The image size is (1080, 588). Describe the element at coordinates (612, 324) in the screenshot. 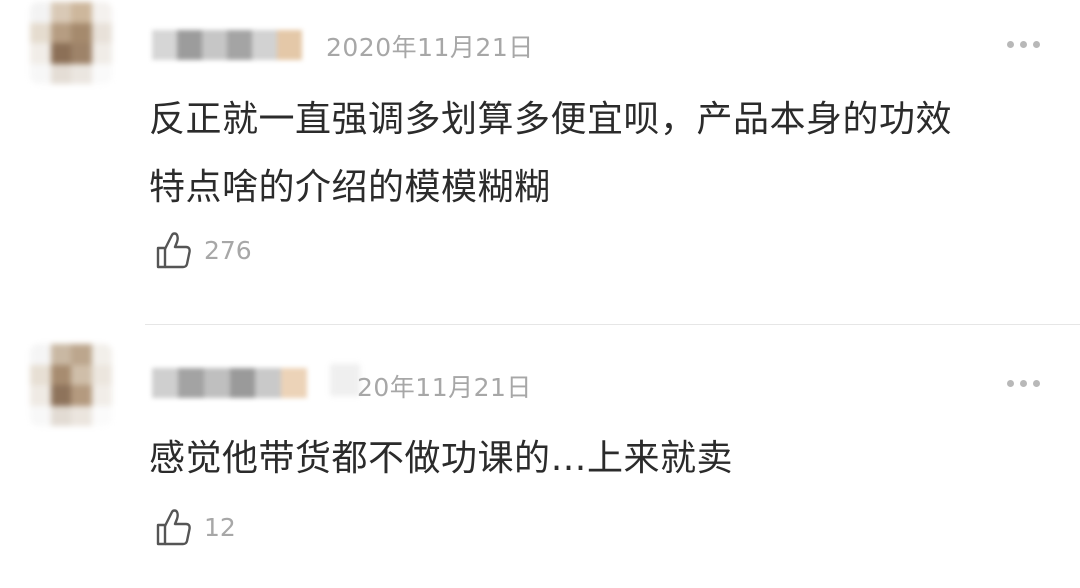

I see `divider` at that location.